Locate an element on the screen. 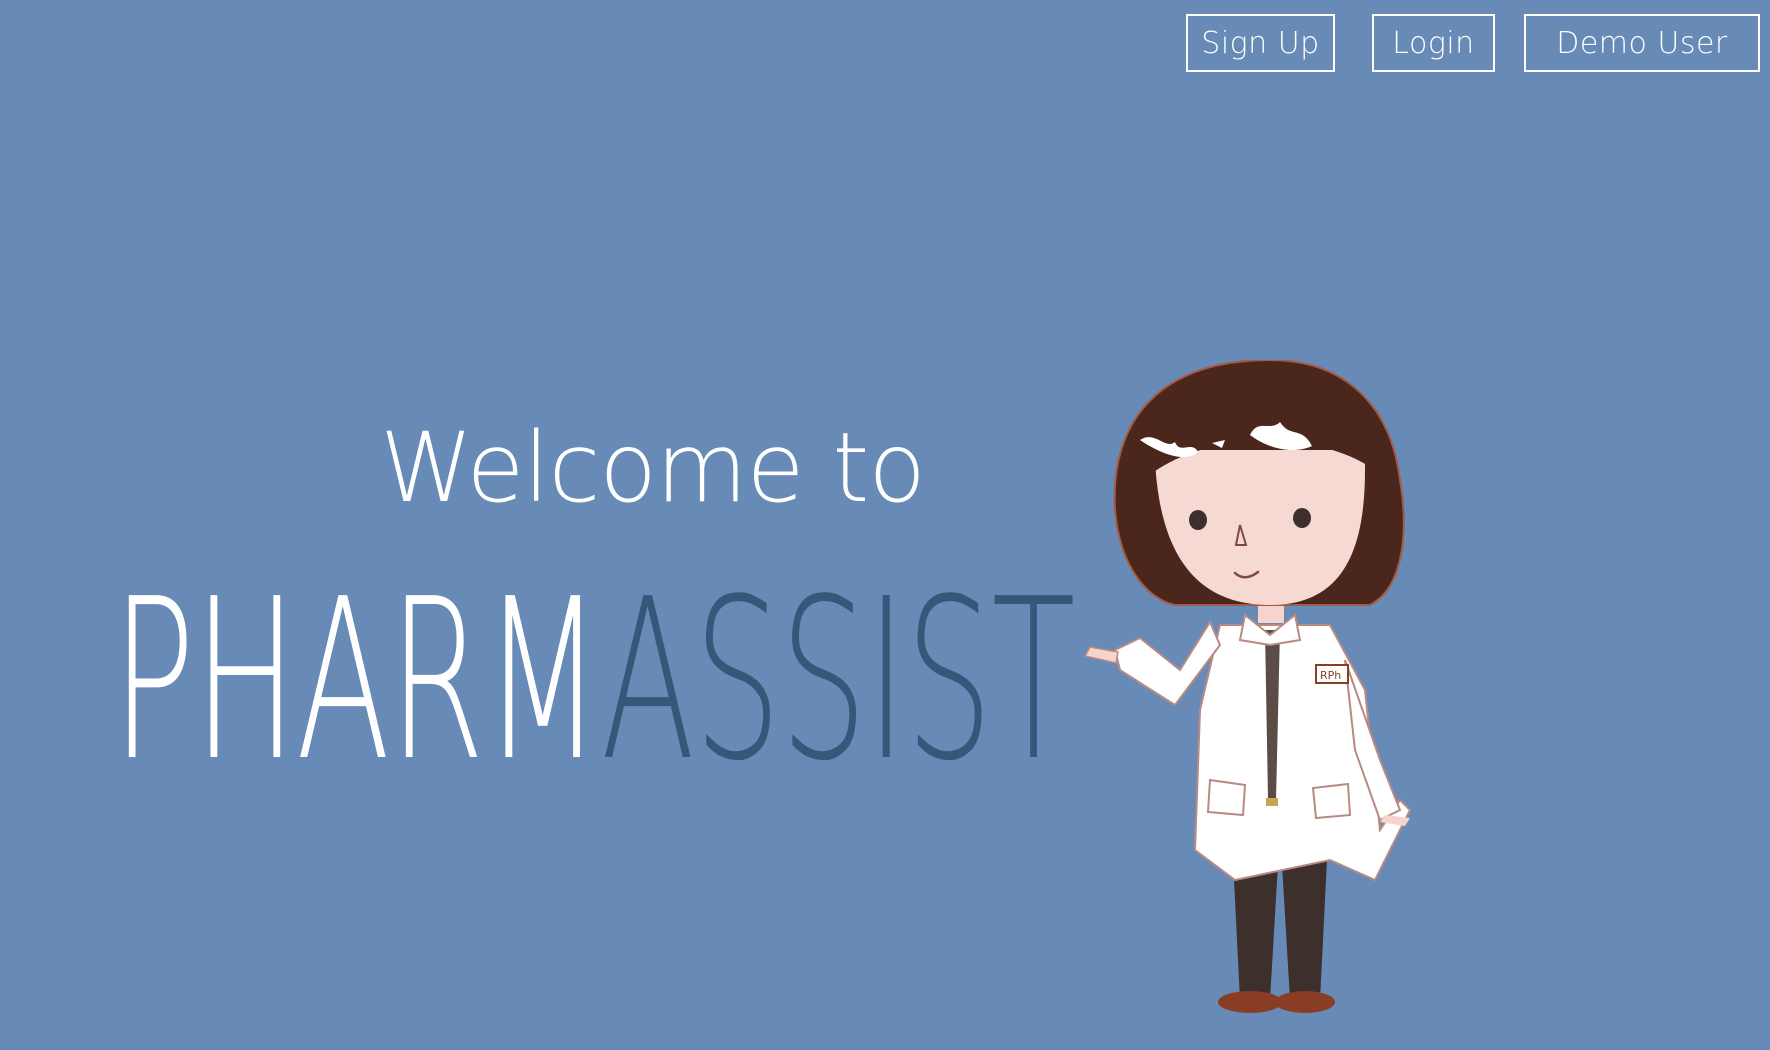  demo-user-button: Demo User is located at coordinates (1642, 43).